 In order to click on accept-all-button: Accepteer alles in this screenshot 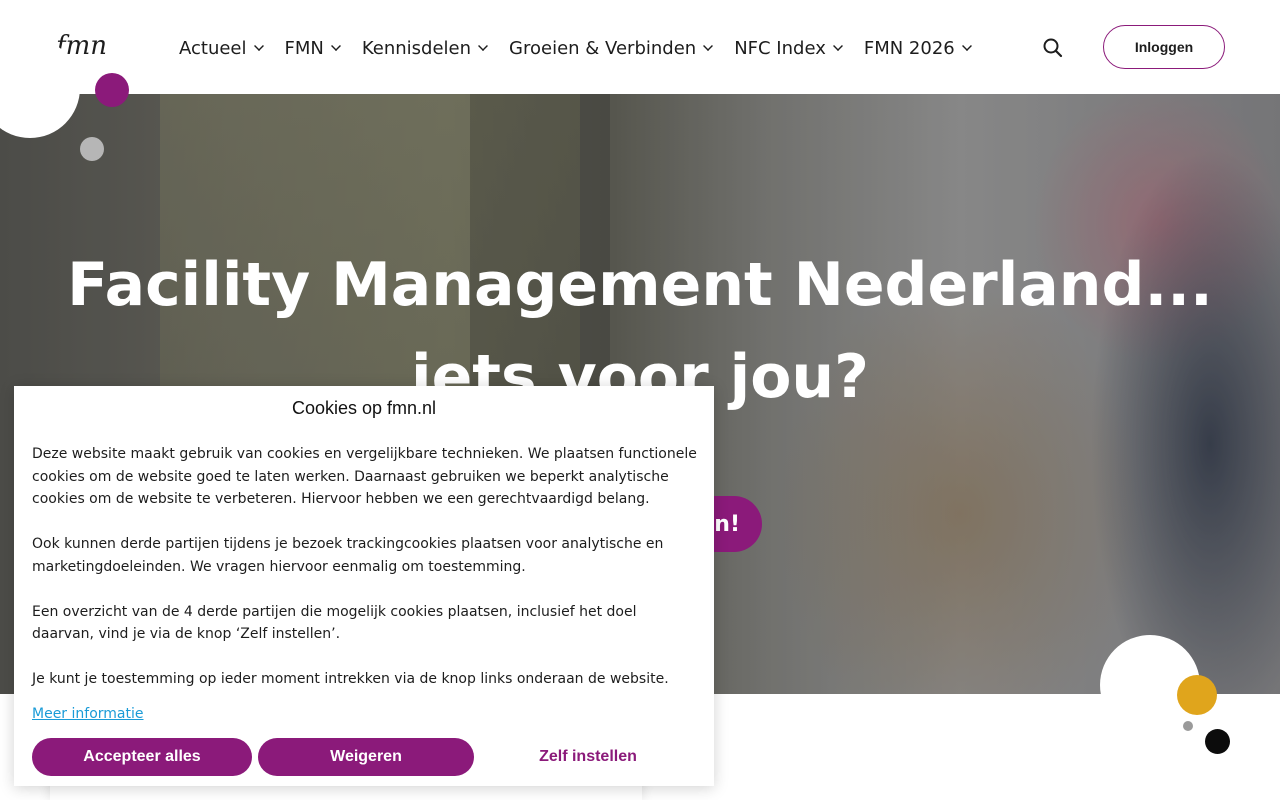, I will do `click(142, 757)`.